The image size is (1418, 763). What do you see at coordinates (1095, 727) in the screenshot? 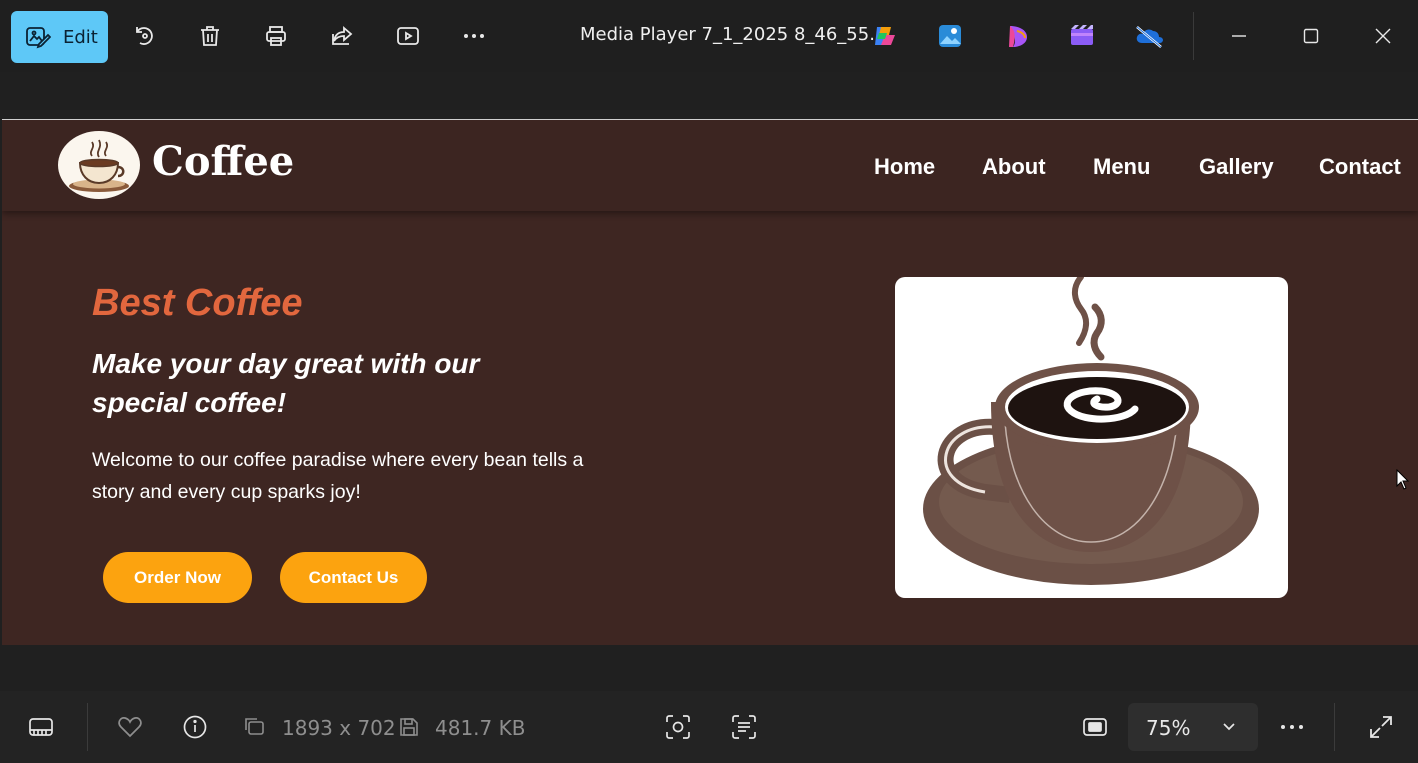
I see `actual-size-icon` at bounding box center [1095, 727].